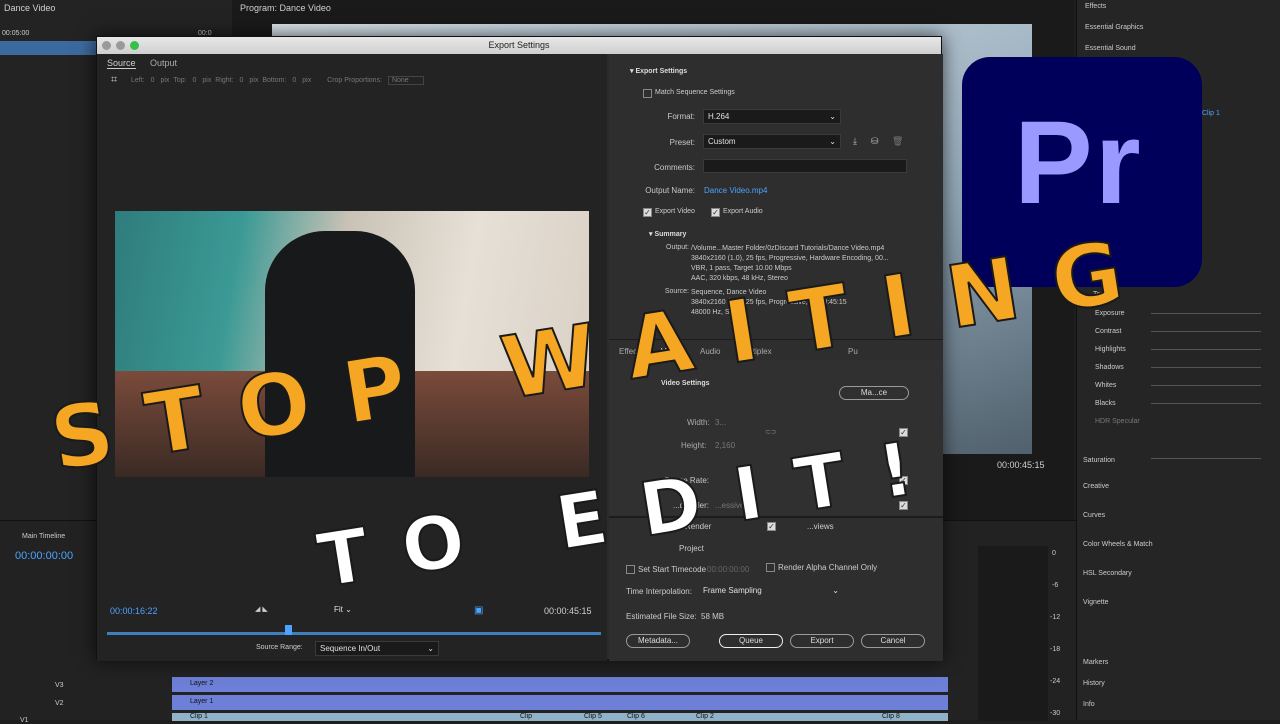 Image resolution: width=1280 pixels, height=724 pixels. What do you see at coordinates (715, 212) in the screenshot?
I see `export-audio-checkbox: ✓` at bounding box center [715, 212].